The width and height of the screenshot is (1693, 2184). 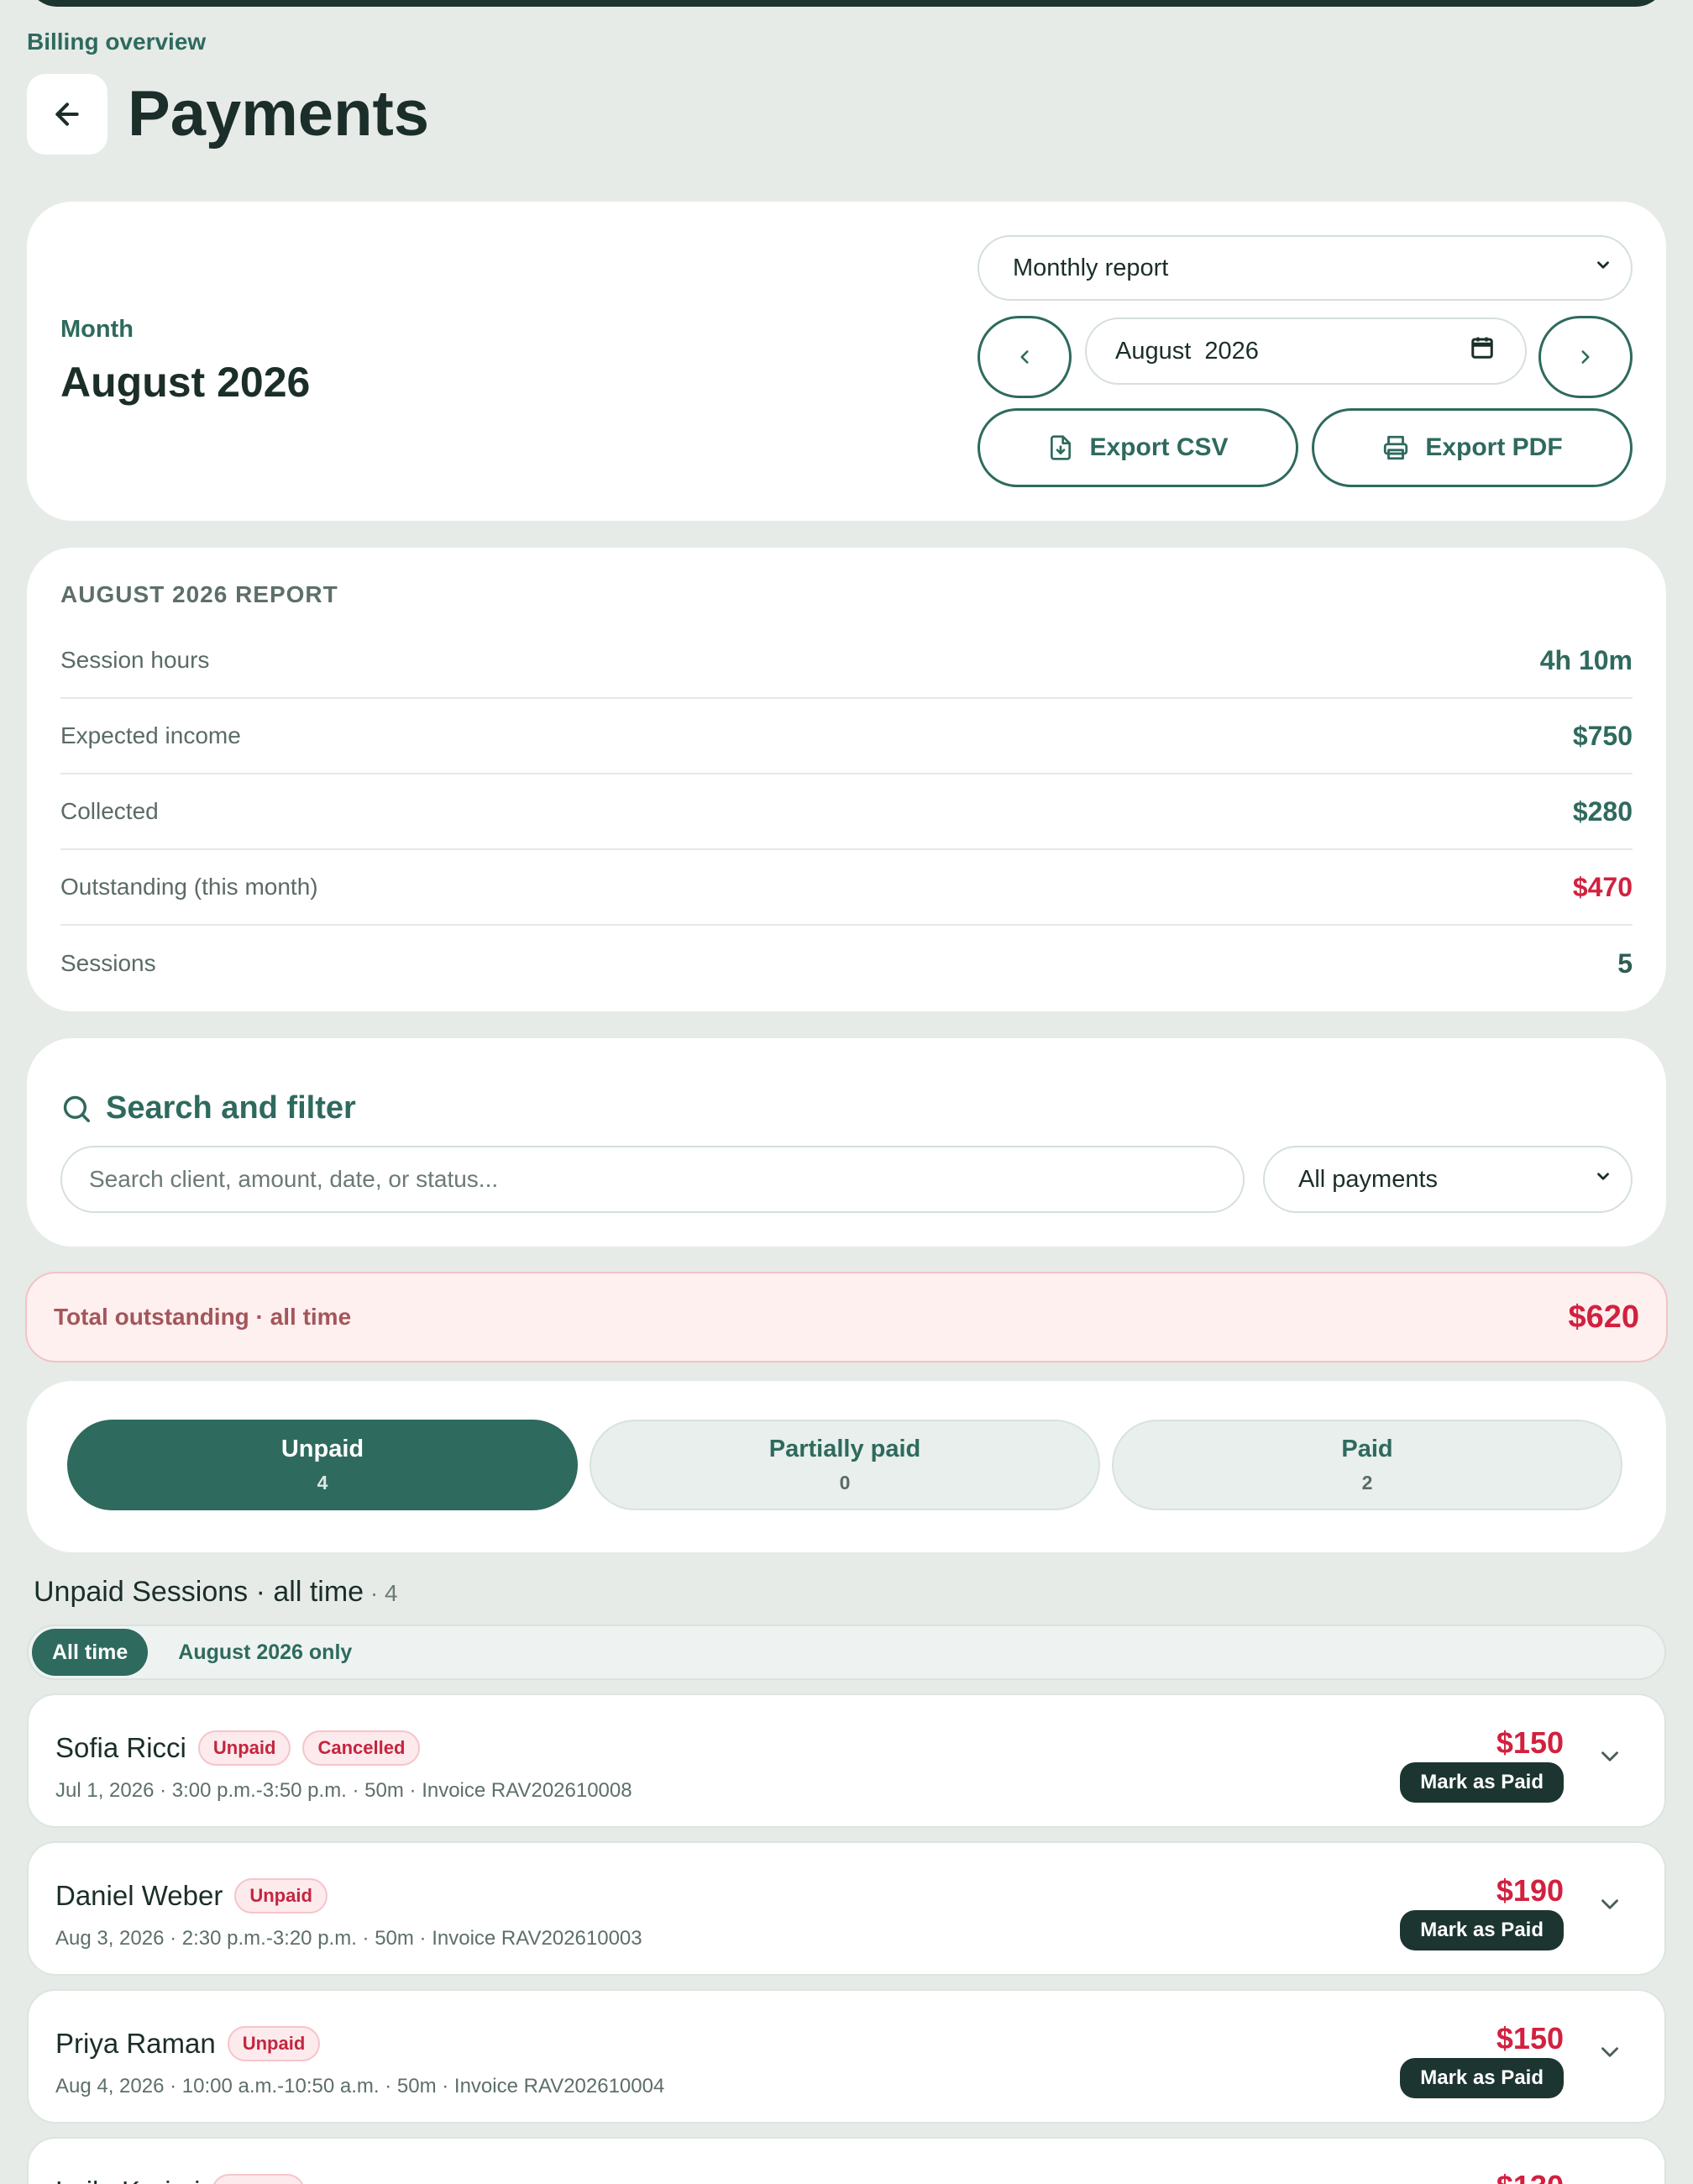 What do you see at coordinates (846, 1317) in the screenshot?
I see `total-outstanding-banner: Total outstanding · all time $620` at bounding box center [846, 1317].